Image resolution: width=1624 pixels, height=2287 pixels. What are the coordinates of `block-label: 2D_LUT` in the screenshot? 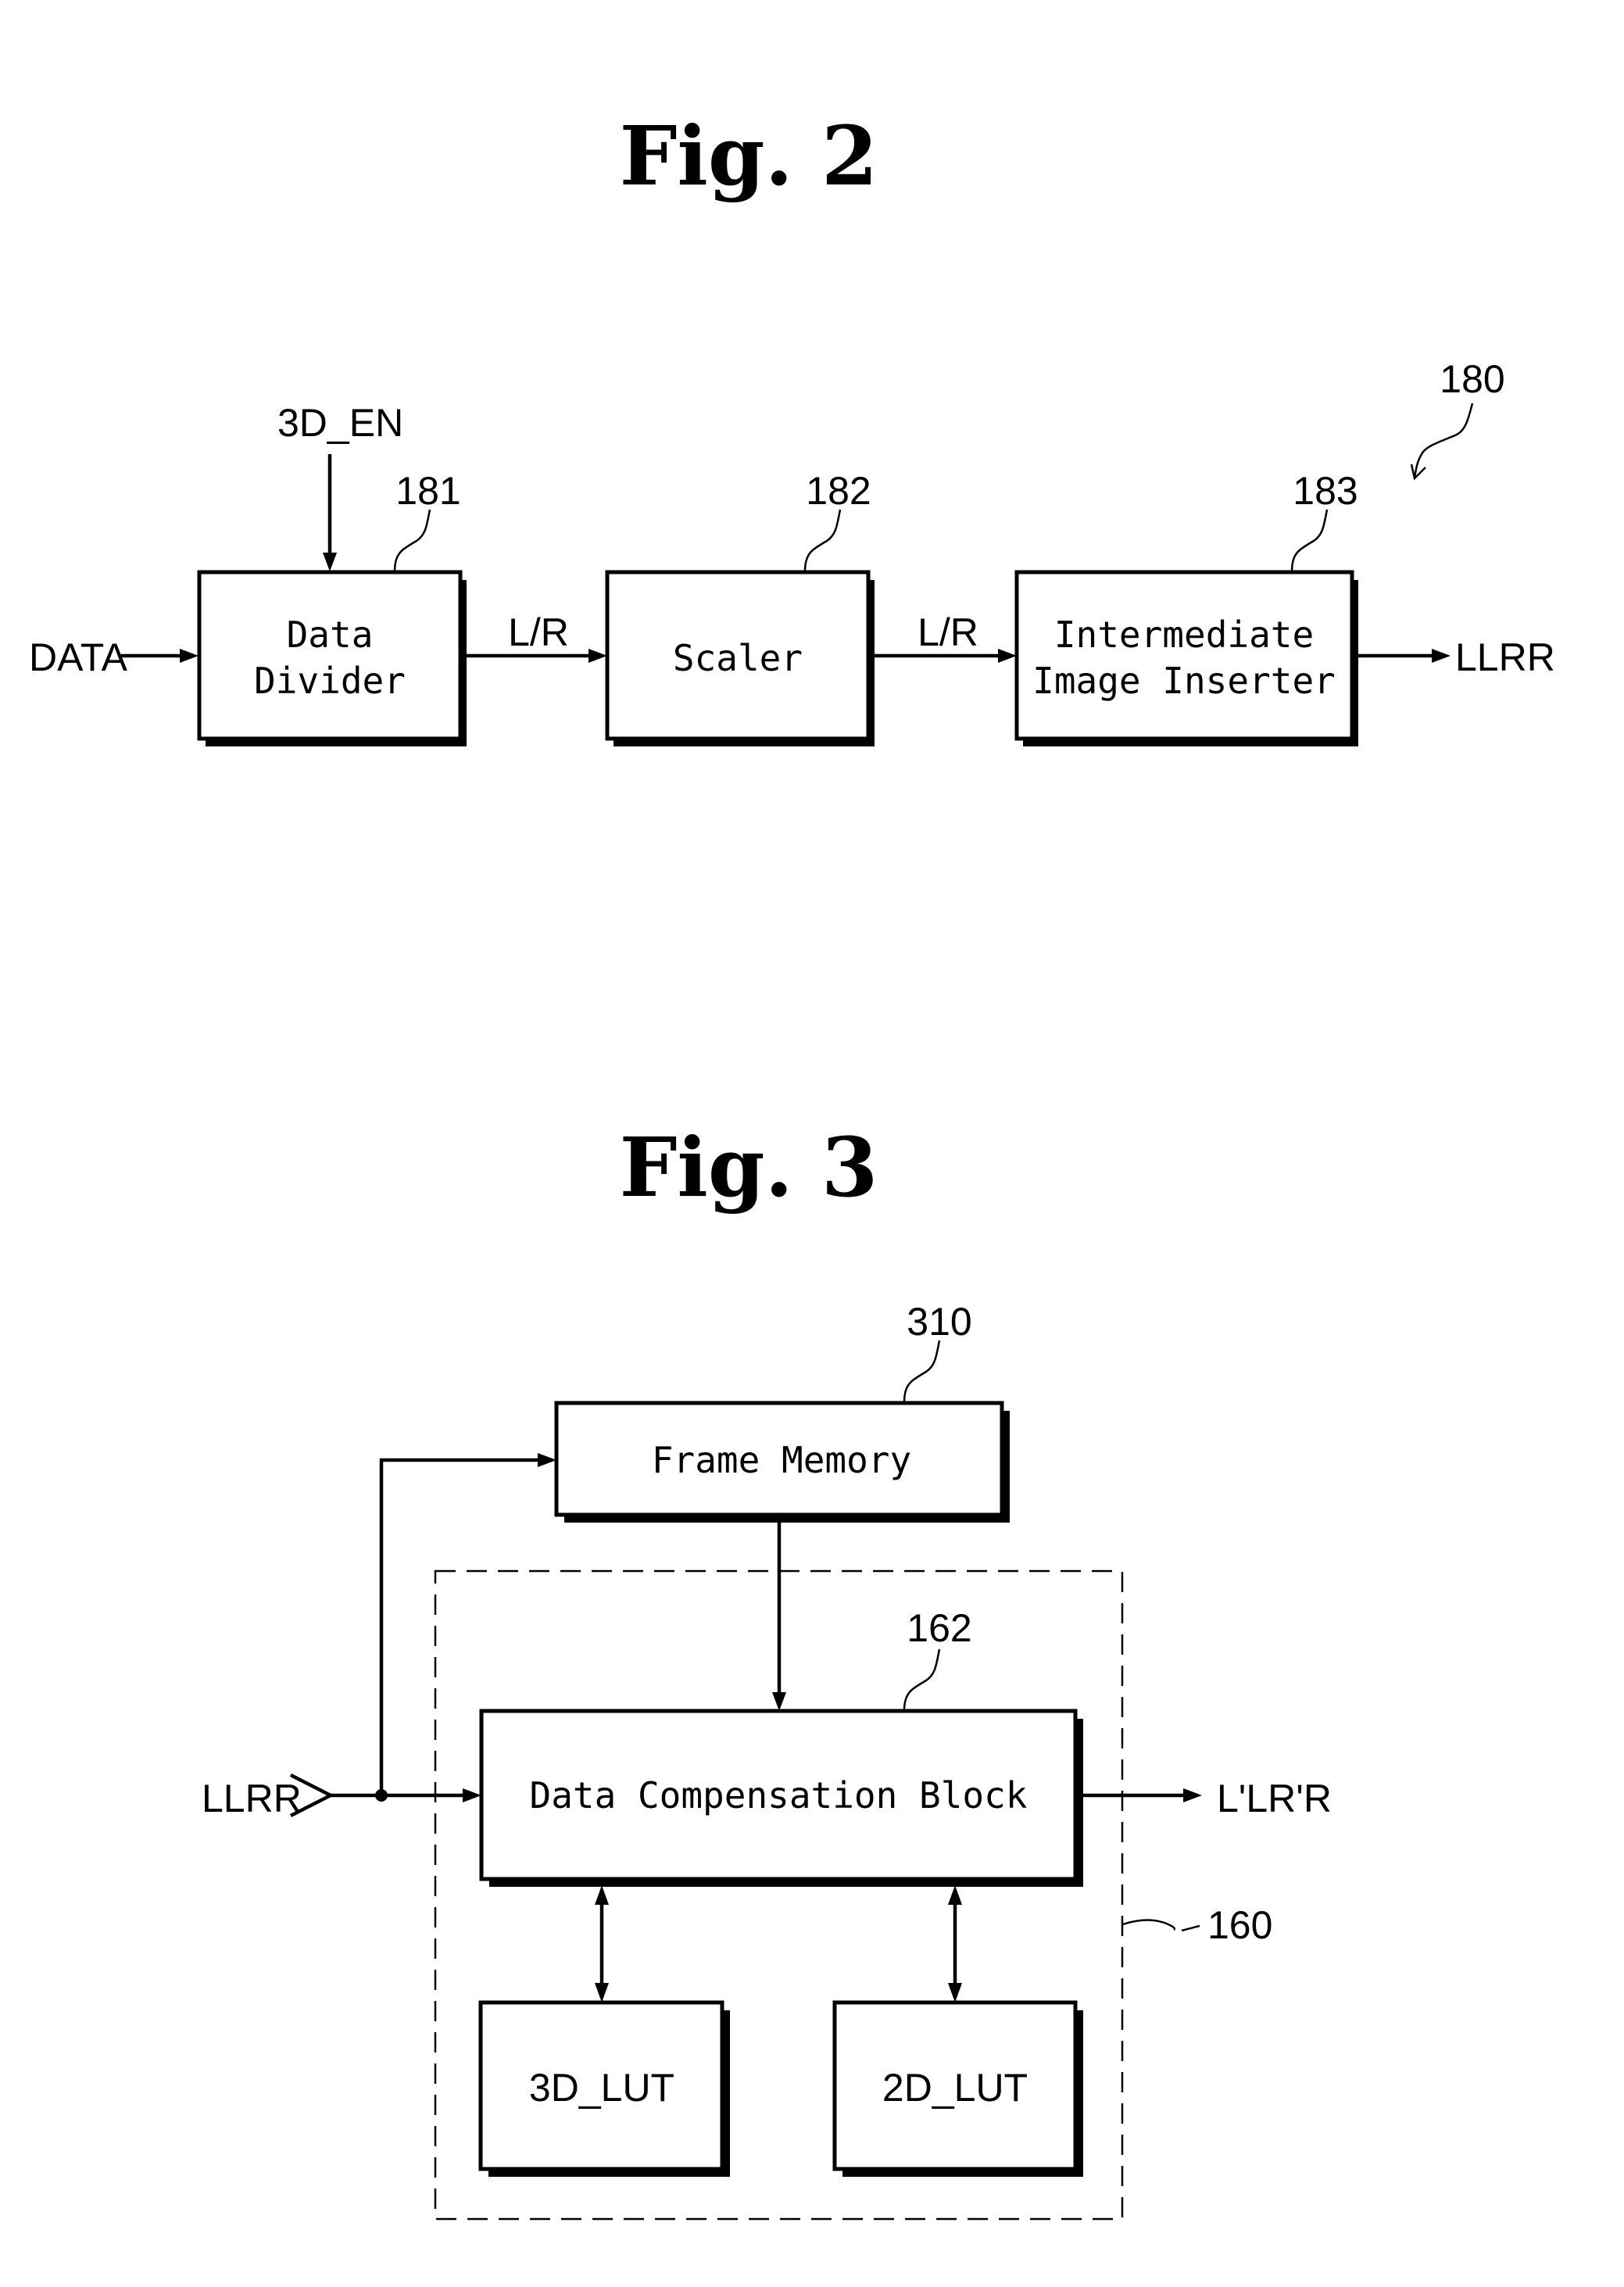 It's located at (955, 2088).